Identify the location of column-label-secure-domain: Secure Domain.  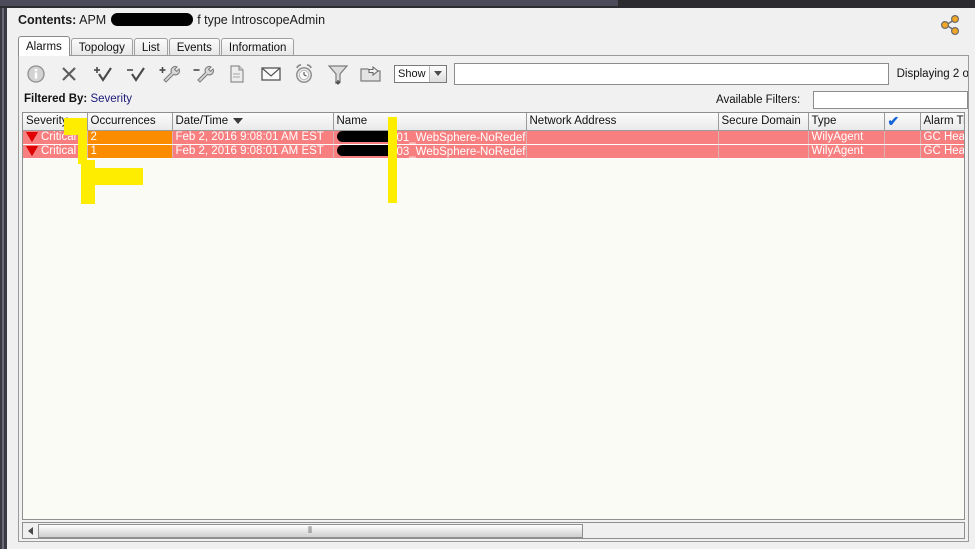
(761, 121).